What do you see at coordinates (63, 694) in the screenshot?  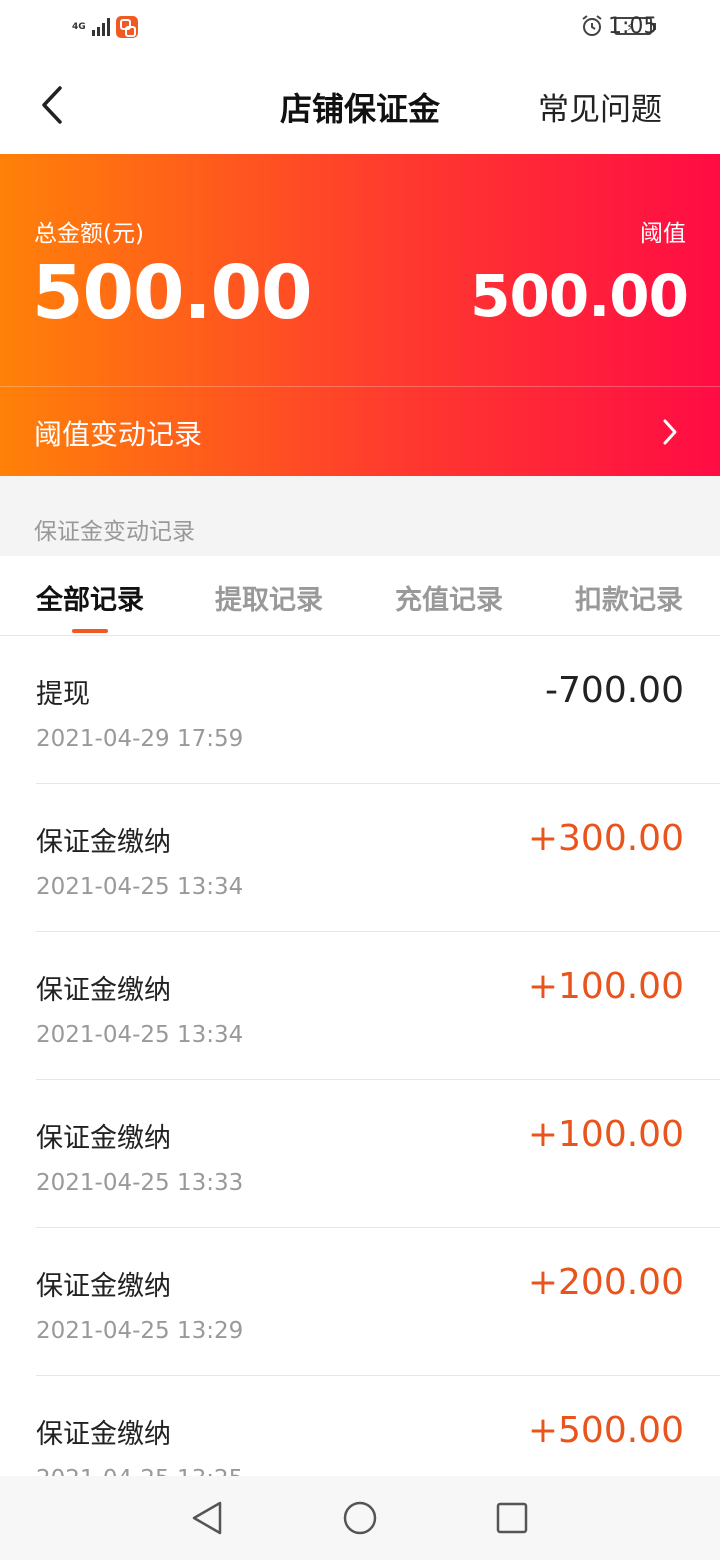 I see `record-title: 提现` at bounding box center [63, 694].